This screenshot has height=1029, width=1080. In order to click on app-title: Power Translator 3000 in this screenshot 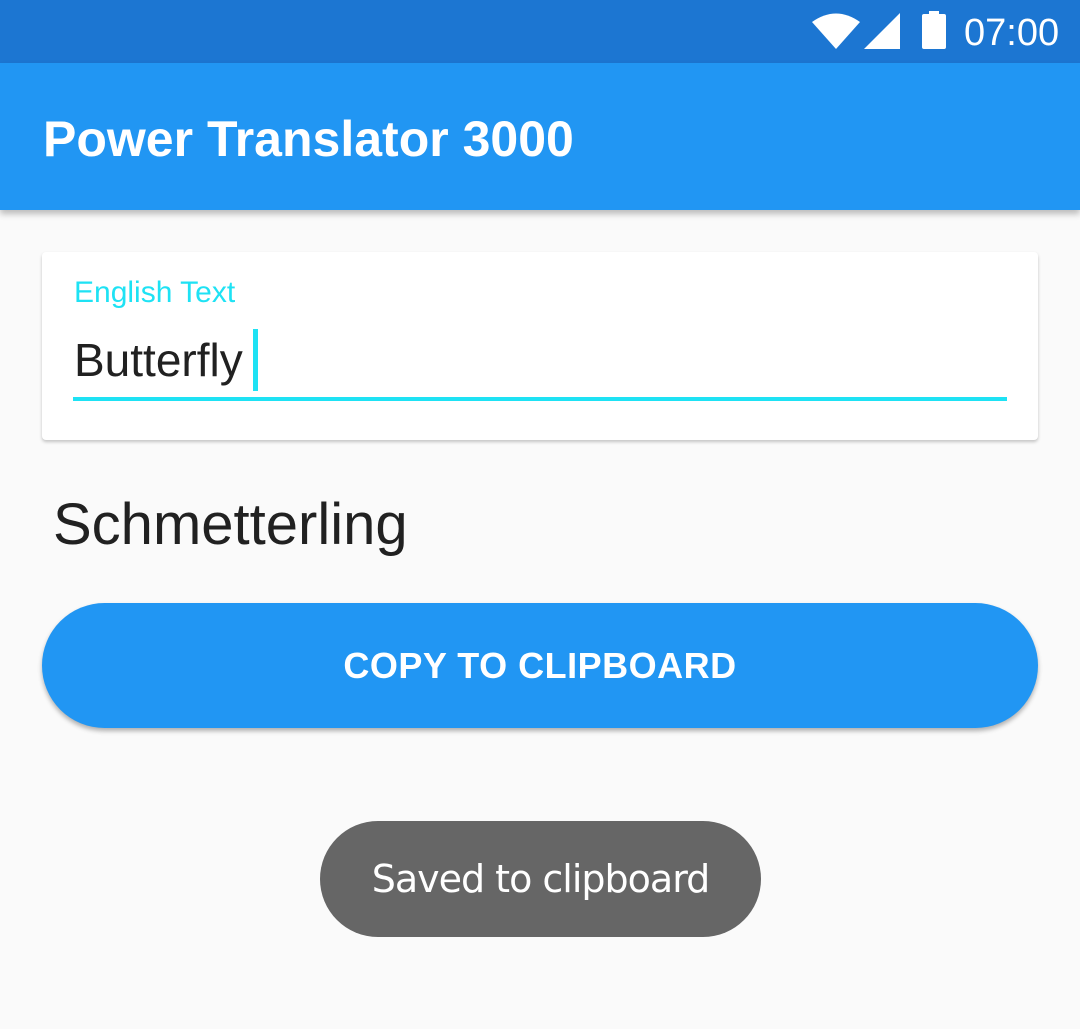, I will do `click(308, 139)`.